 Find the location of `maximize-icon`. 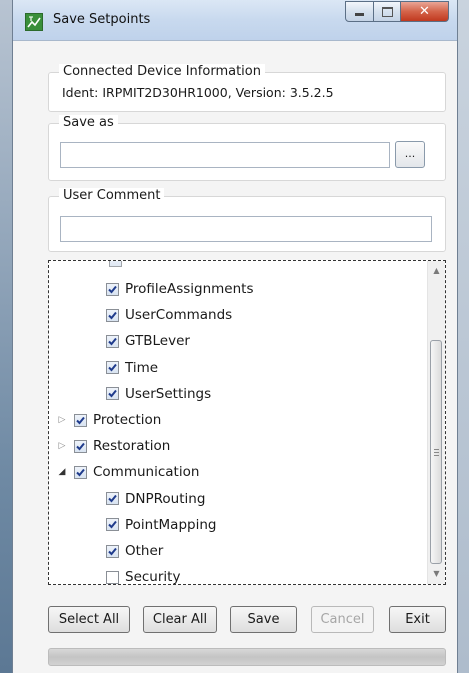

maximize-icon is located at coordinates (387, 11).